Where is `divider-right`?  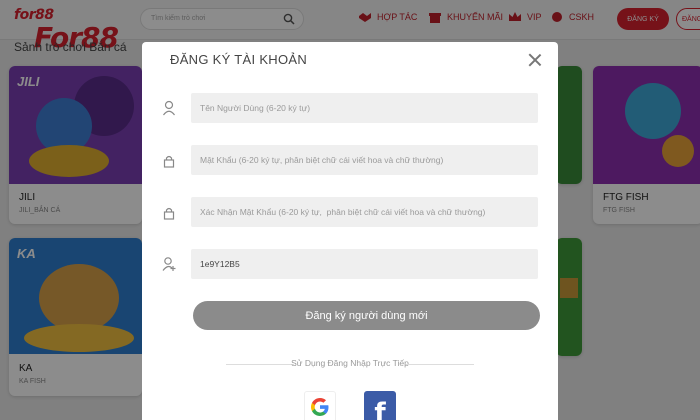
divider-right is located at coordinates (440, 364).